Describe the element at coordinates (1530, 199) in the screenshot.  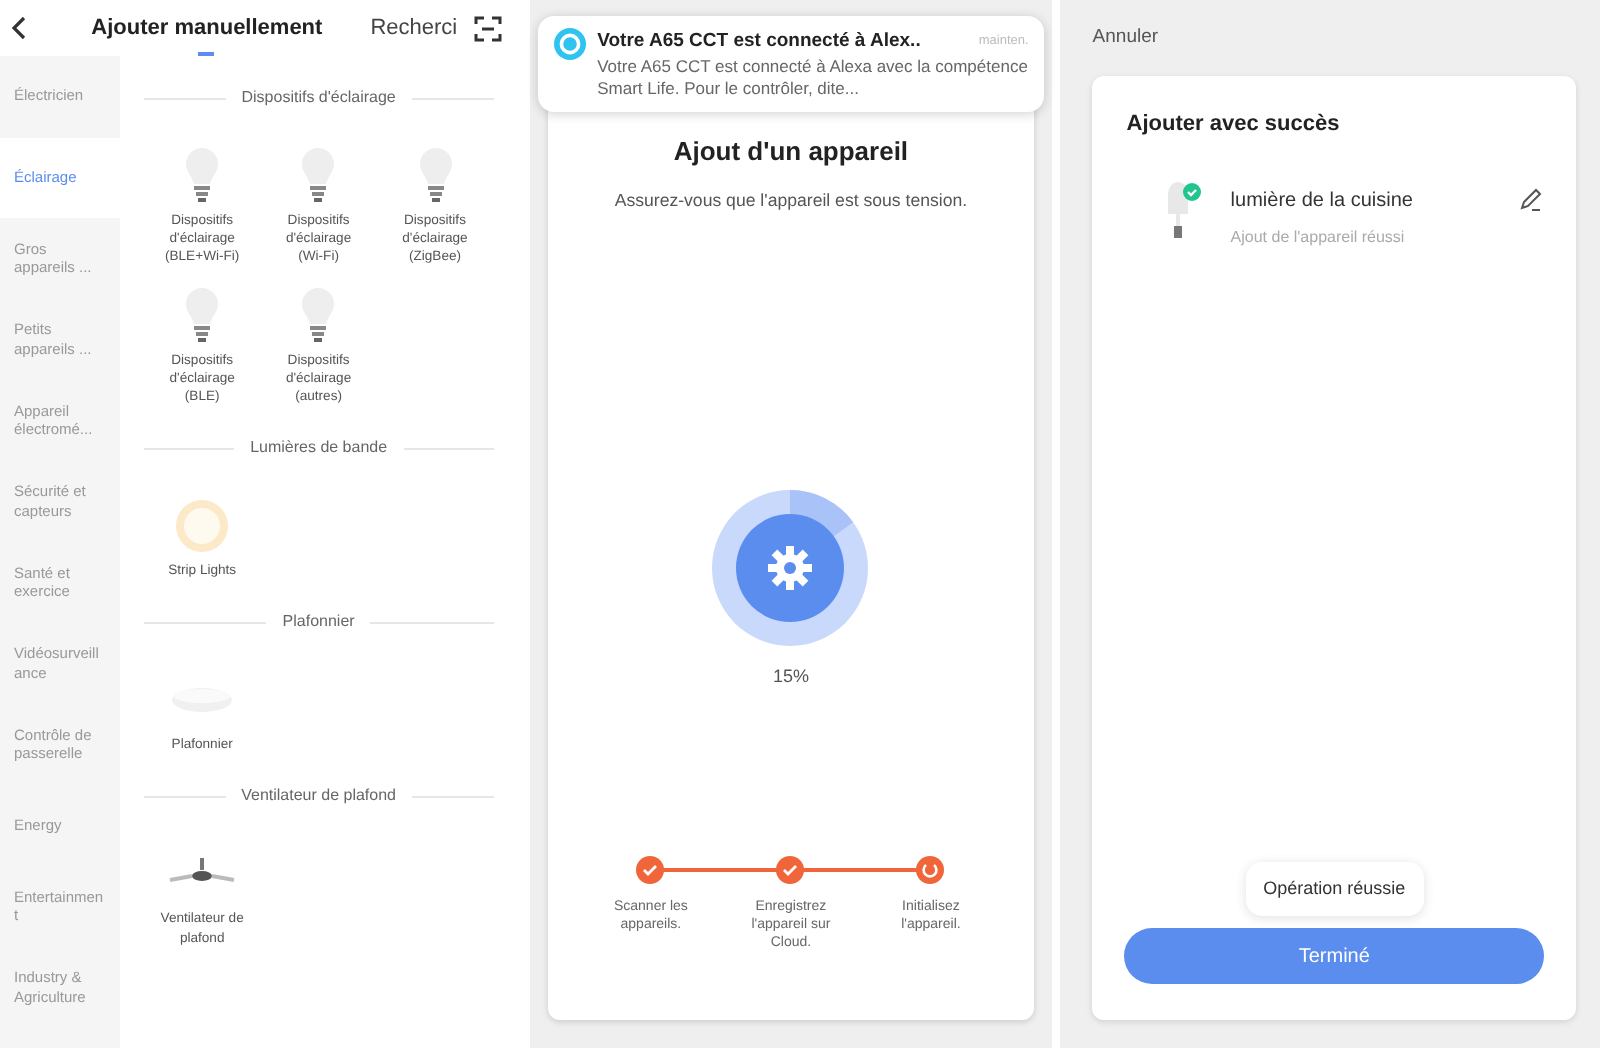
I see `edit-icon` at that location.